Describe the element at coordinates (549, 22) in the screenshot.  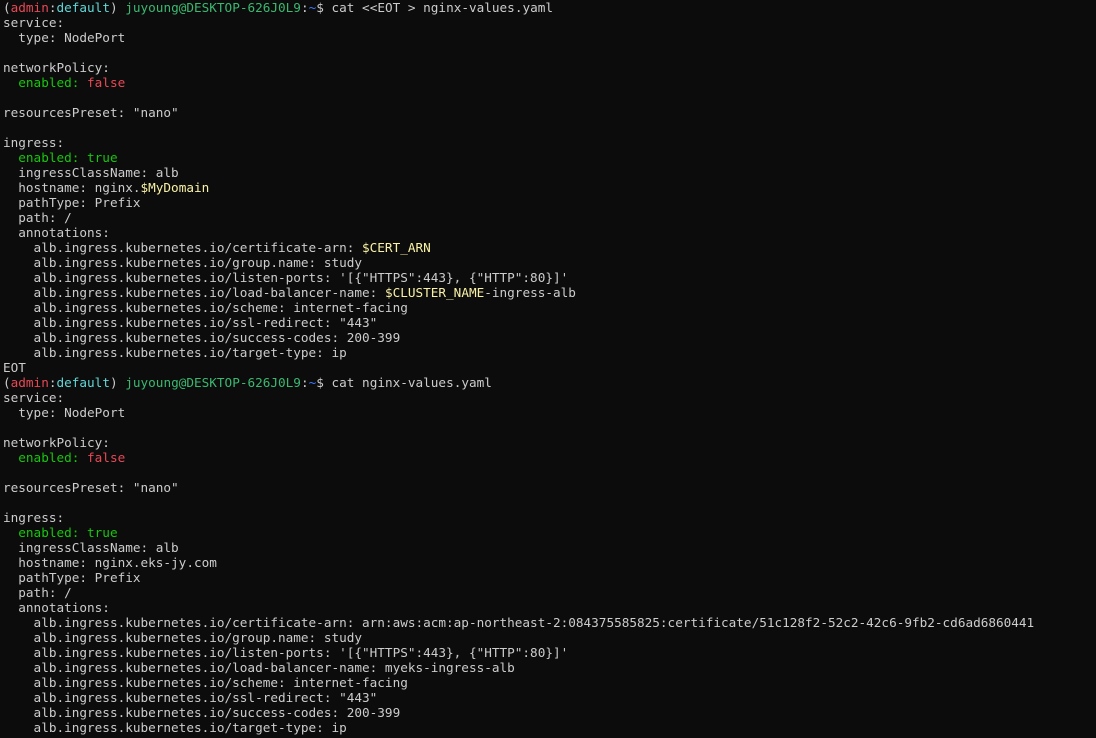
I see `output-line: service:` at that location.